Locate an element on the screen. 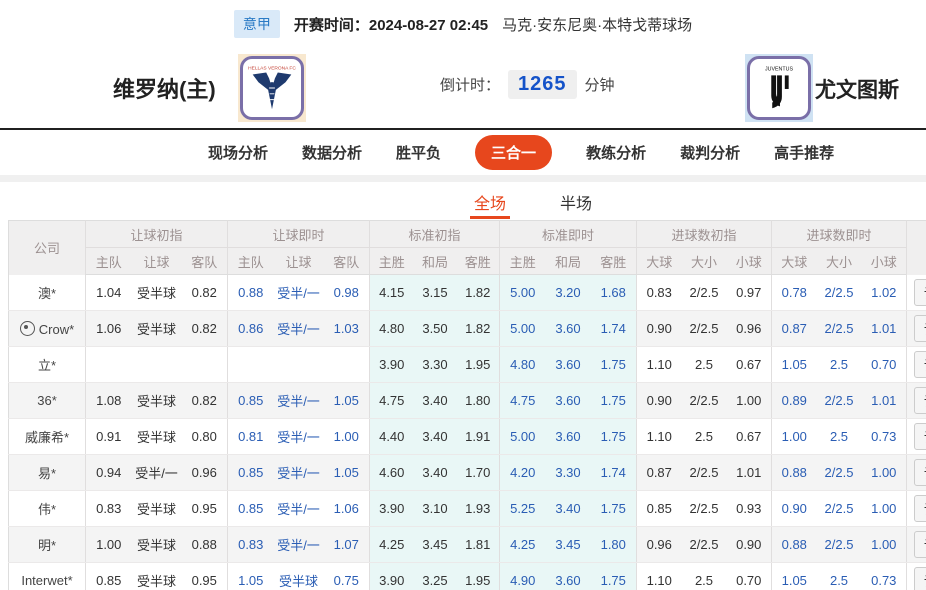 The width and height of the screenshot is (926, 590). nav-tab-3: 三合一 is located at coordinates (514, 152).